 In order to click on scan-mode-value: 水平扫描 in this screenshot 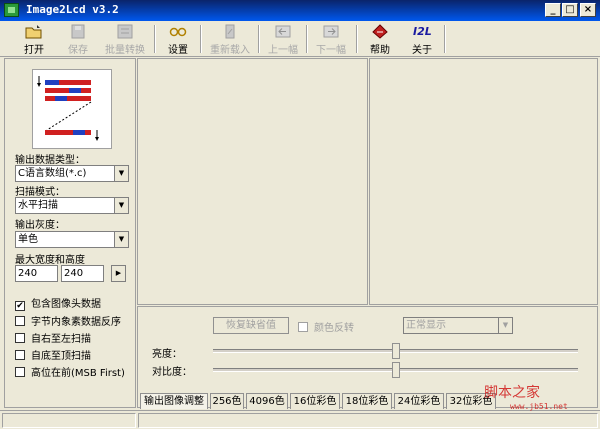, I will do `click(38, 205)`.